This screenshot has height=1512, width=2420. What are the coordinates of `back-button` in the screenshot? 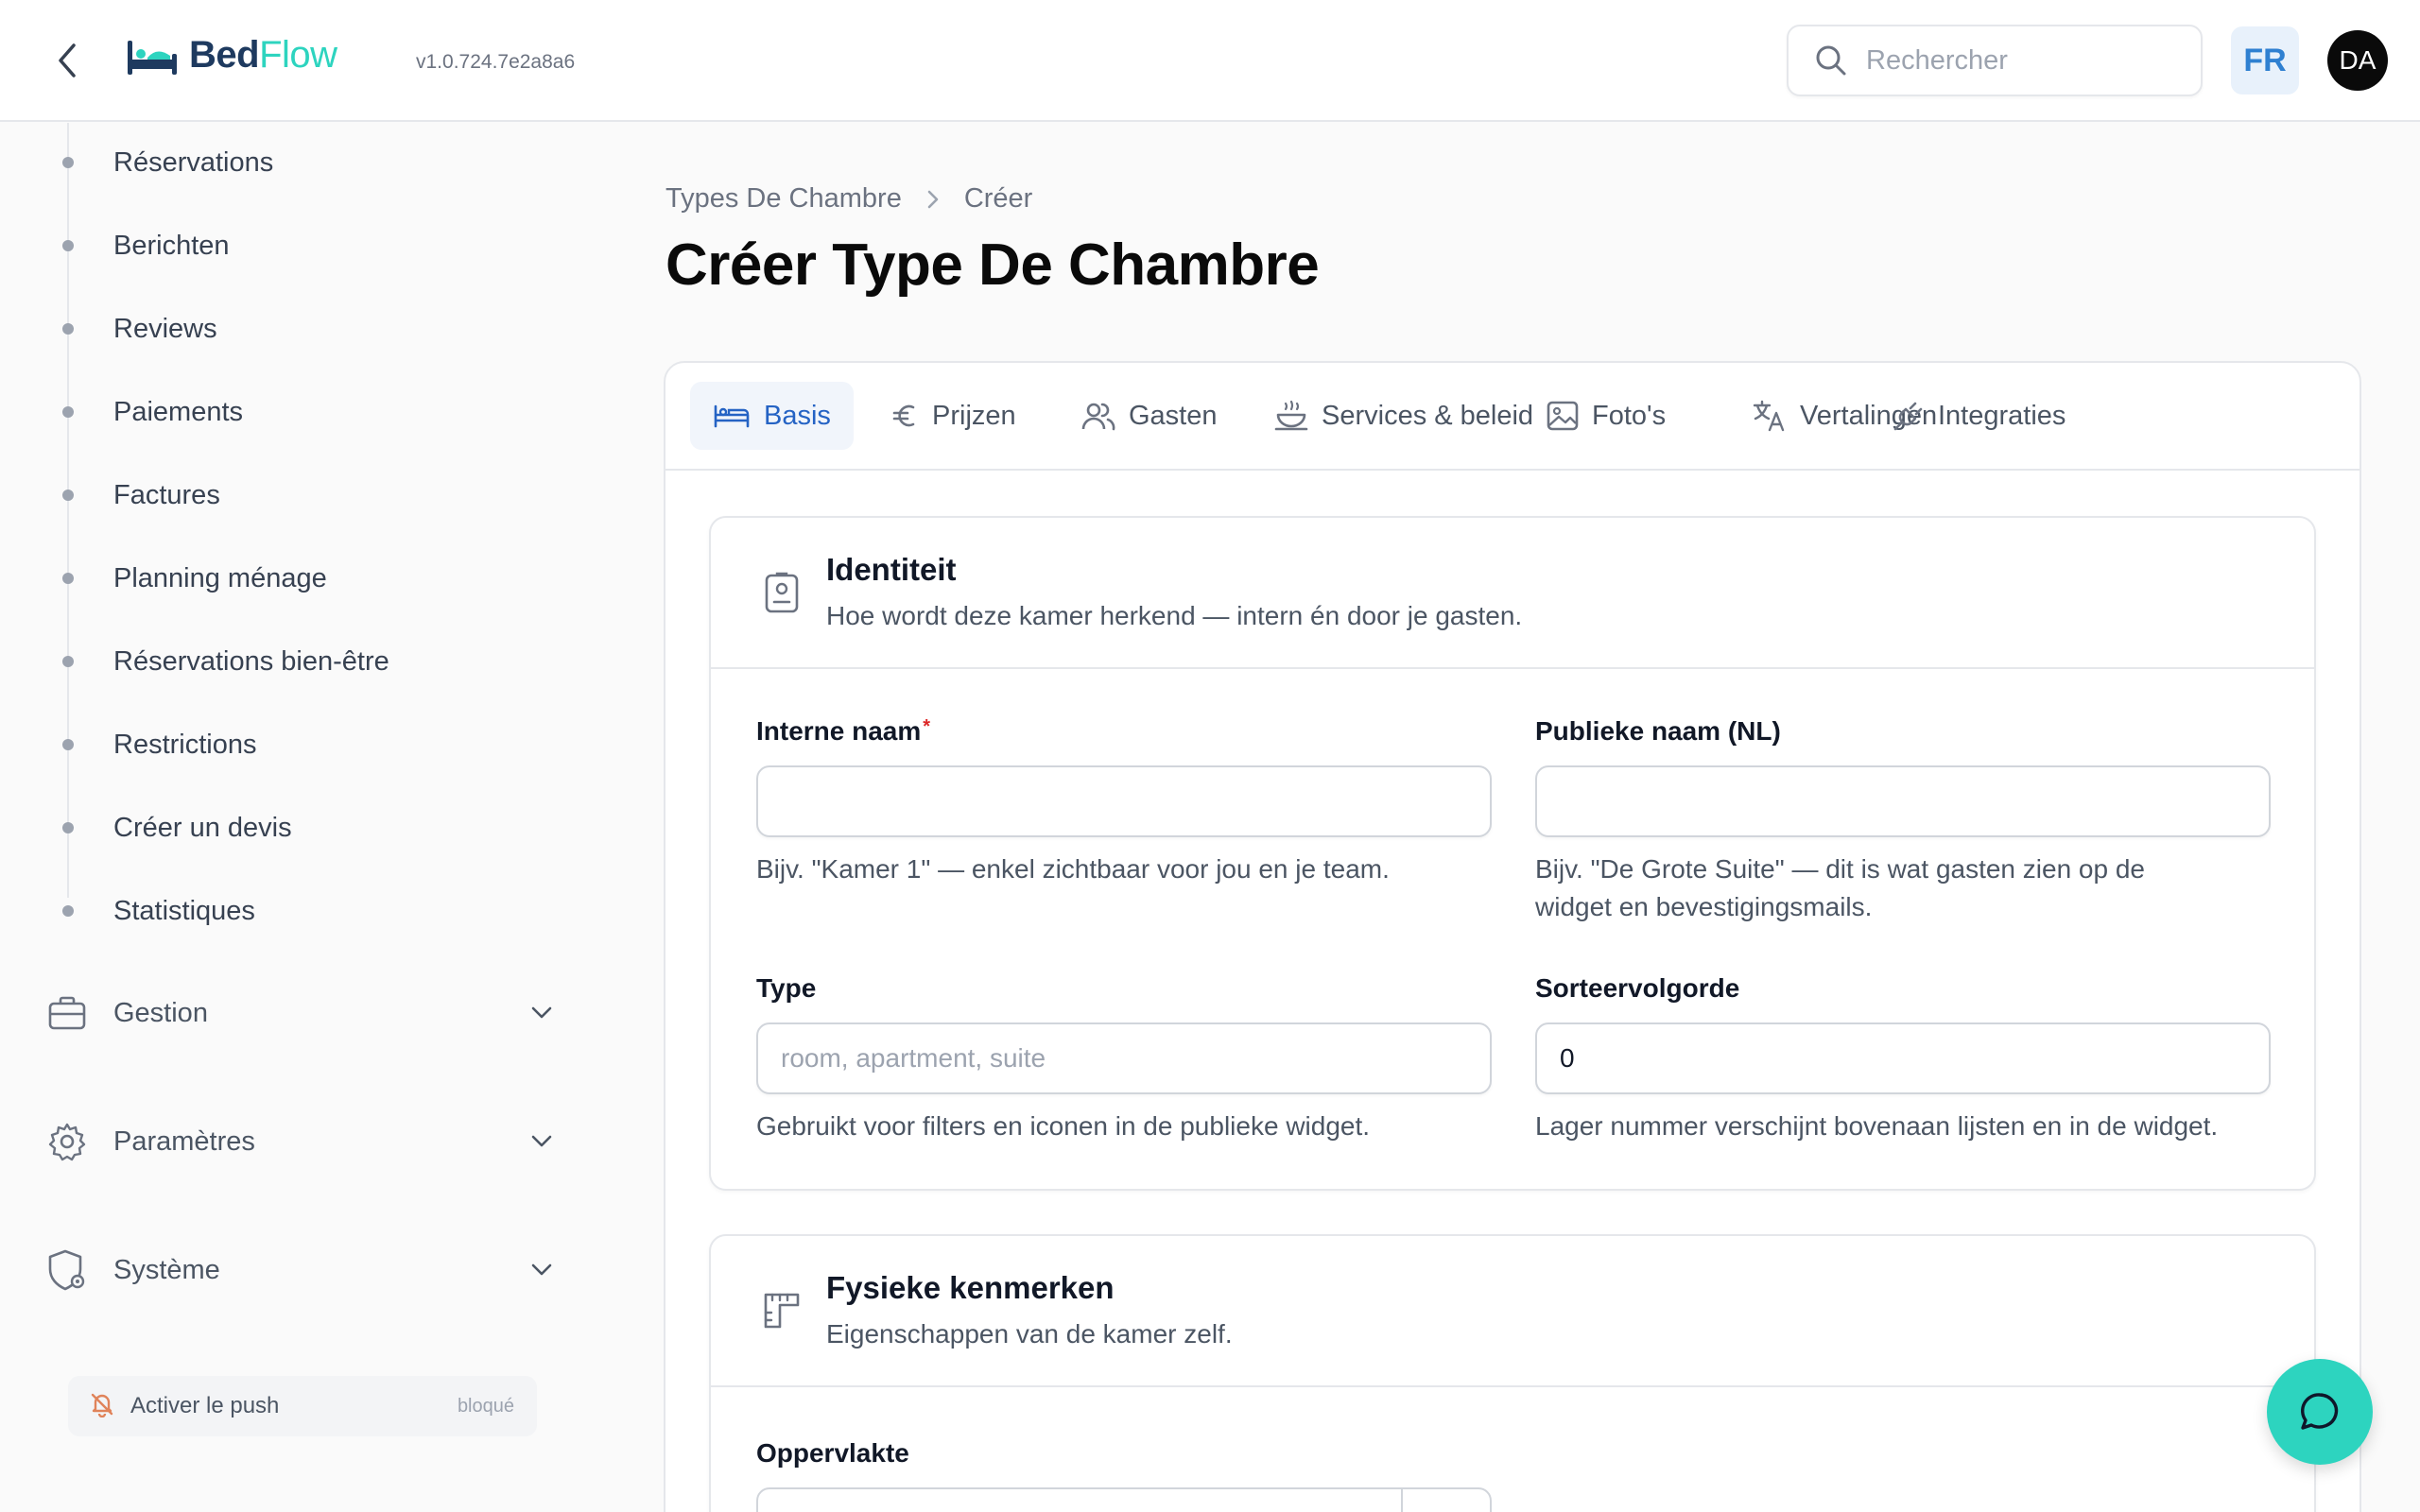 It's located at (66, 60).